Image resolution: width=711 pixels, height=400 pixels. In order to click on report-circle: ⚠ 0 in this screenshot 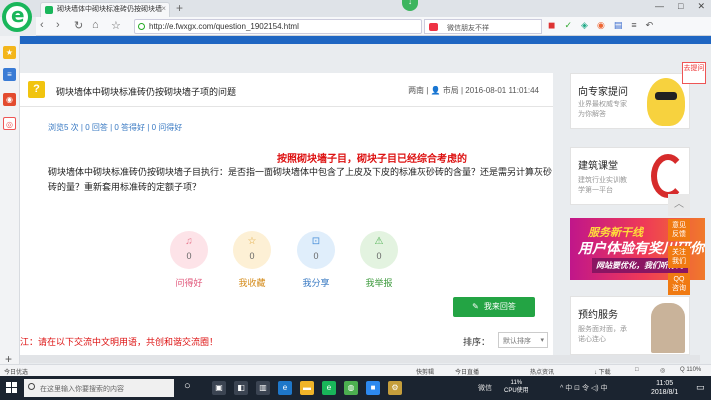, I will do `click(379, 250)`.